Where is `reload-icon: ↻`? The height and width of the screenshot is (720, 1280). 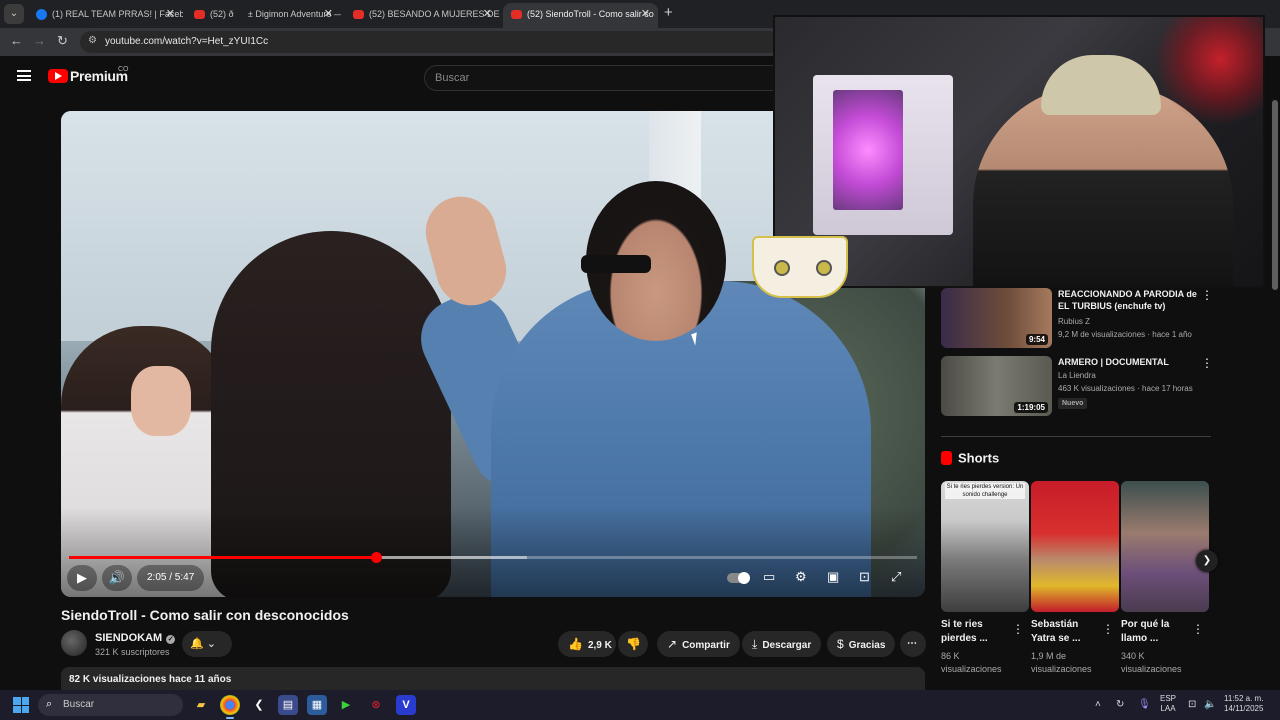 reload-icon: ↻ is located at coordinates (62, 41).